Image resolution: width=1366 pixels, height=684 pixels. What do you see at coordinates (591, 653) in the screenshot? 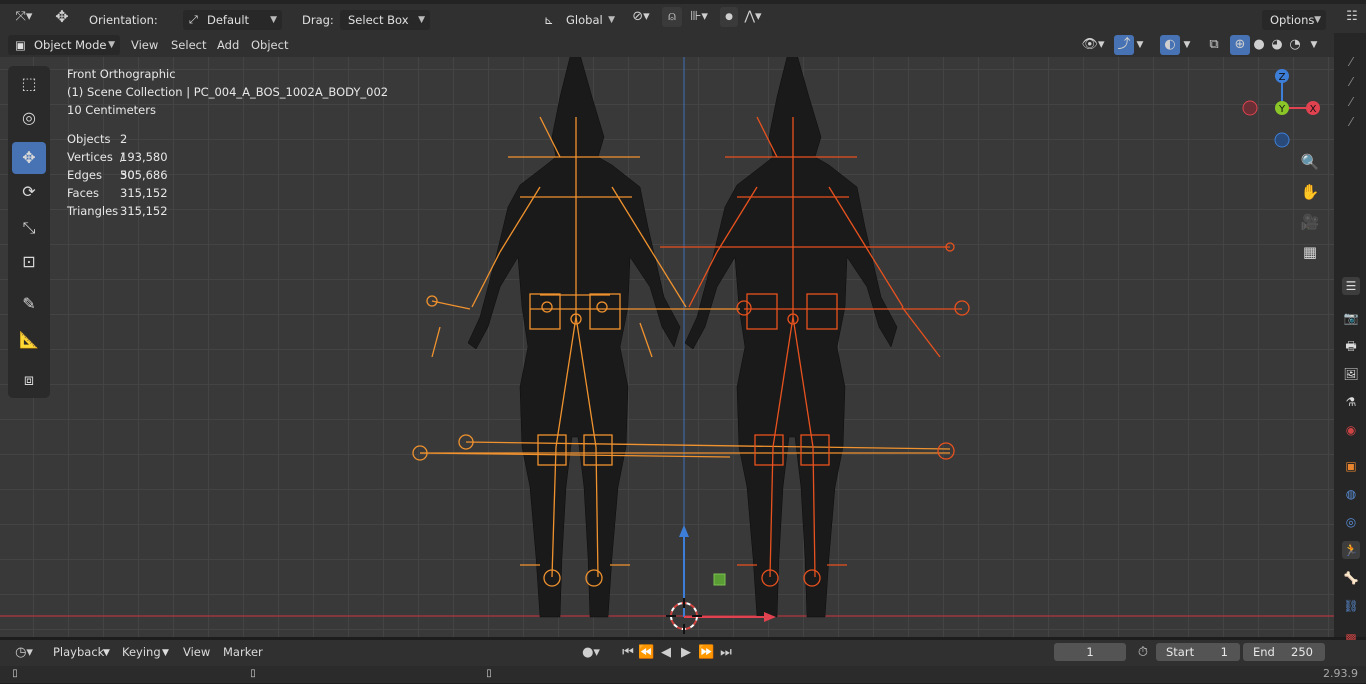
I see `auto-keying-icon: ●▾` at bounding box center [591, 653].